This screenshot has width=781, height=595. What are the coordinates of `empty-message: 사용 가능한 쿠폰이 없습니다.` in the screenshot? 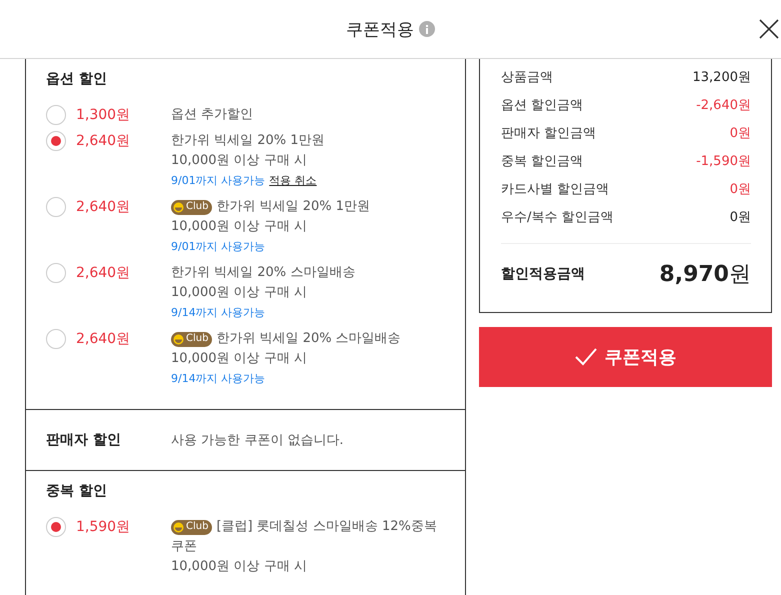 It's located at (257, 440).